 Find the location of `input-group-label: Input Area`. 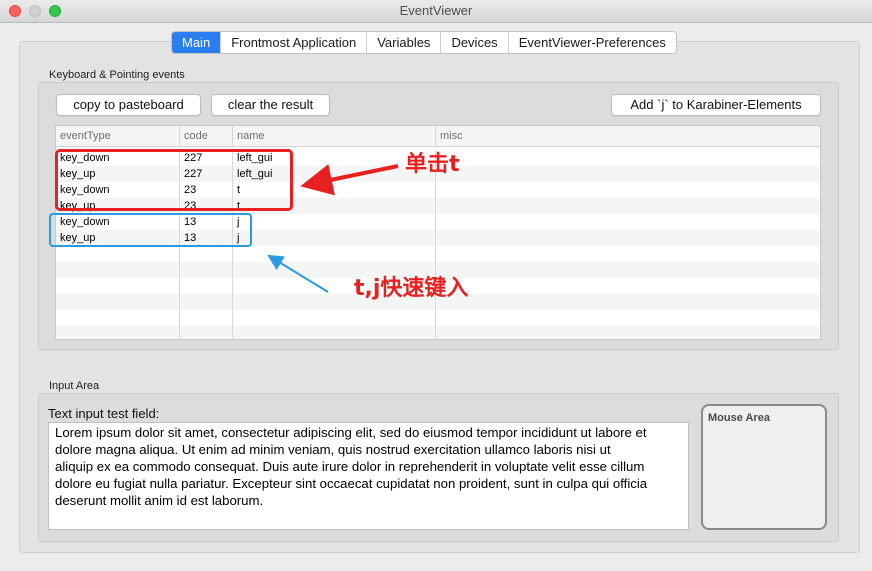

input-group-label: Input Area is located at coordinates (74, 386).